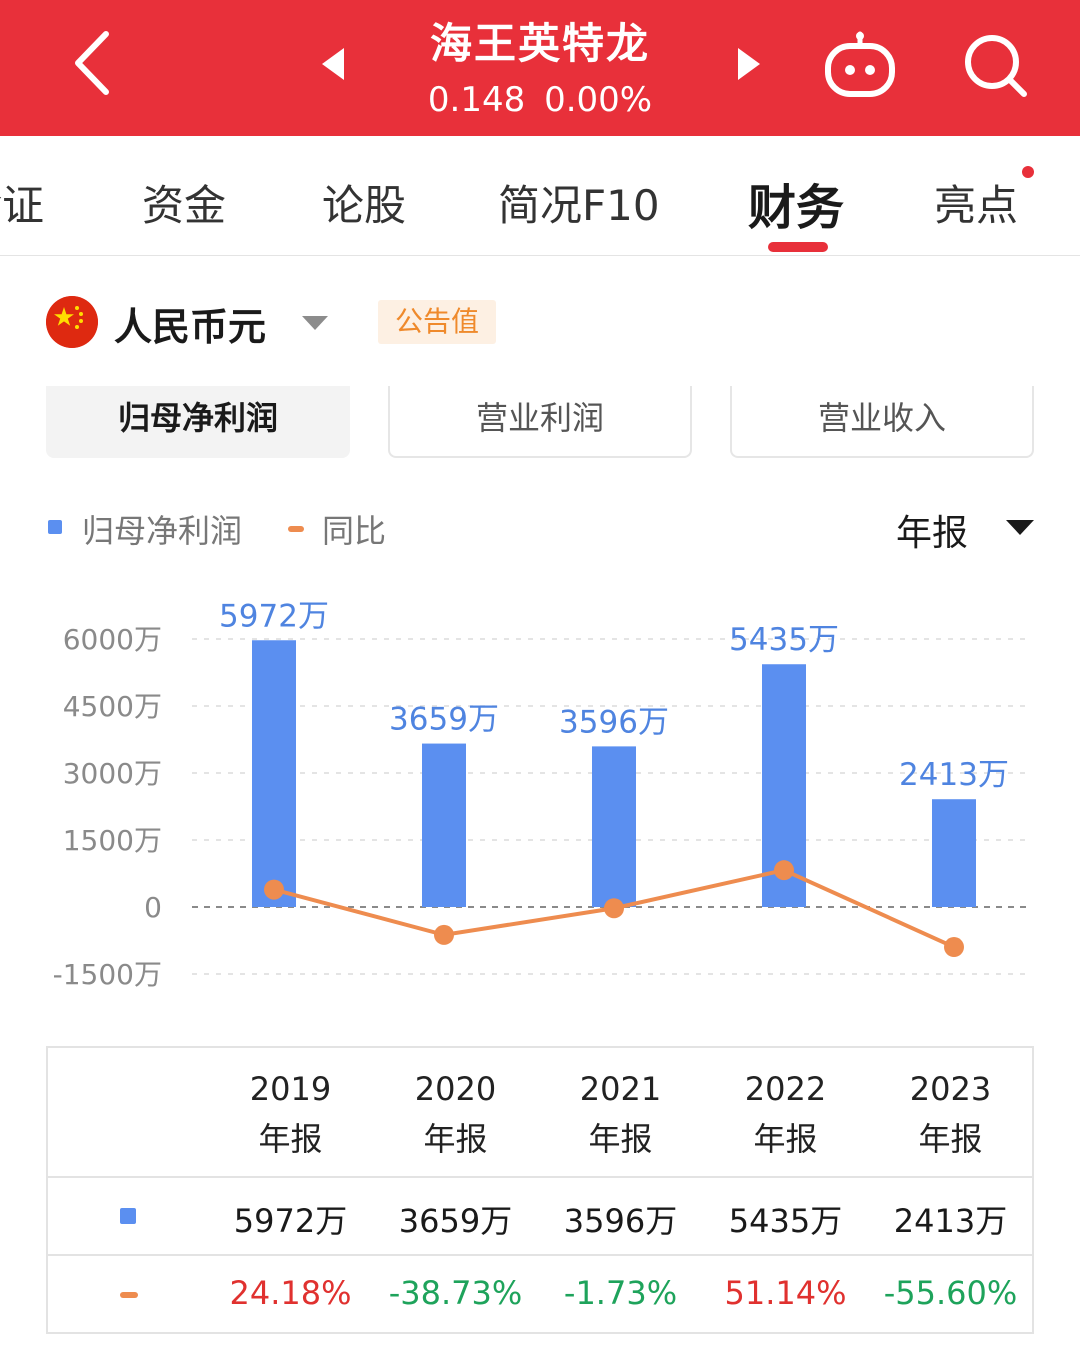  I want to click on stock-header: 海王英特龙 0.148 0.00%, so click(540, 68).